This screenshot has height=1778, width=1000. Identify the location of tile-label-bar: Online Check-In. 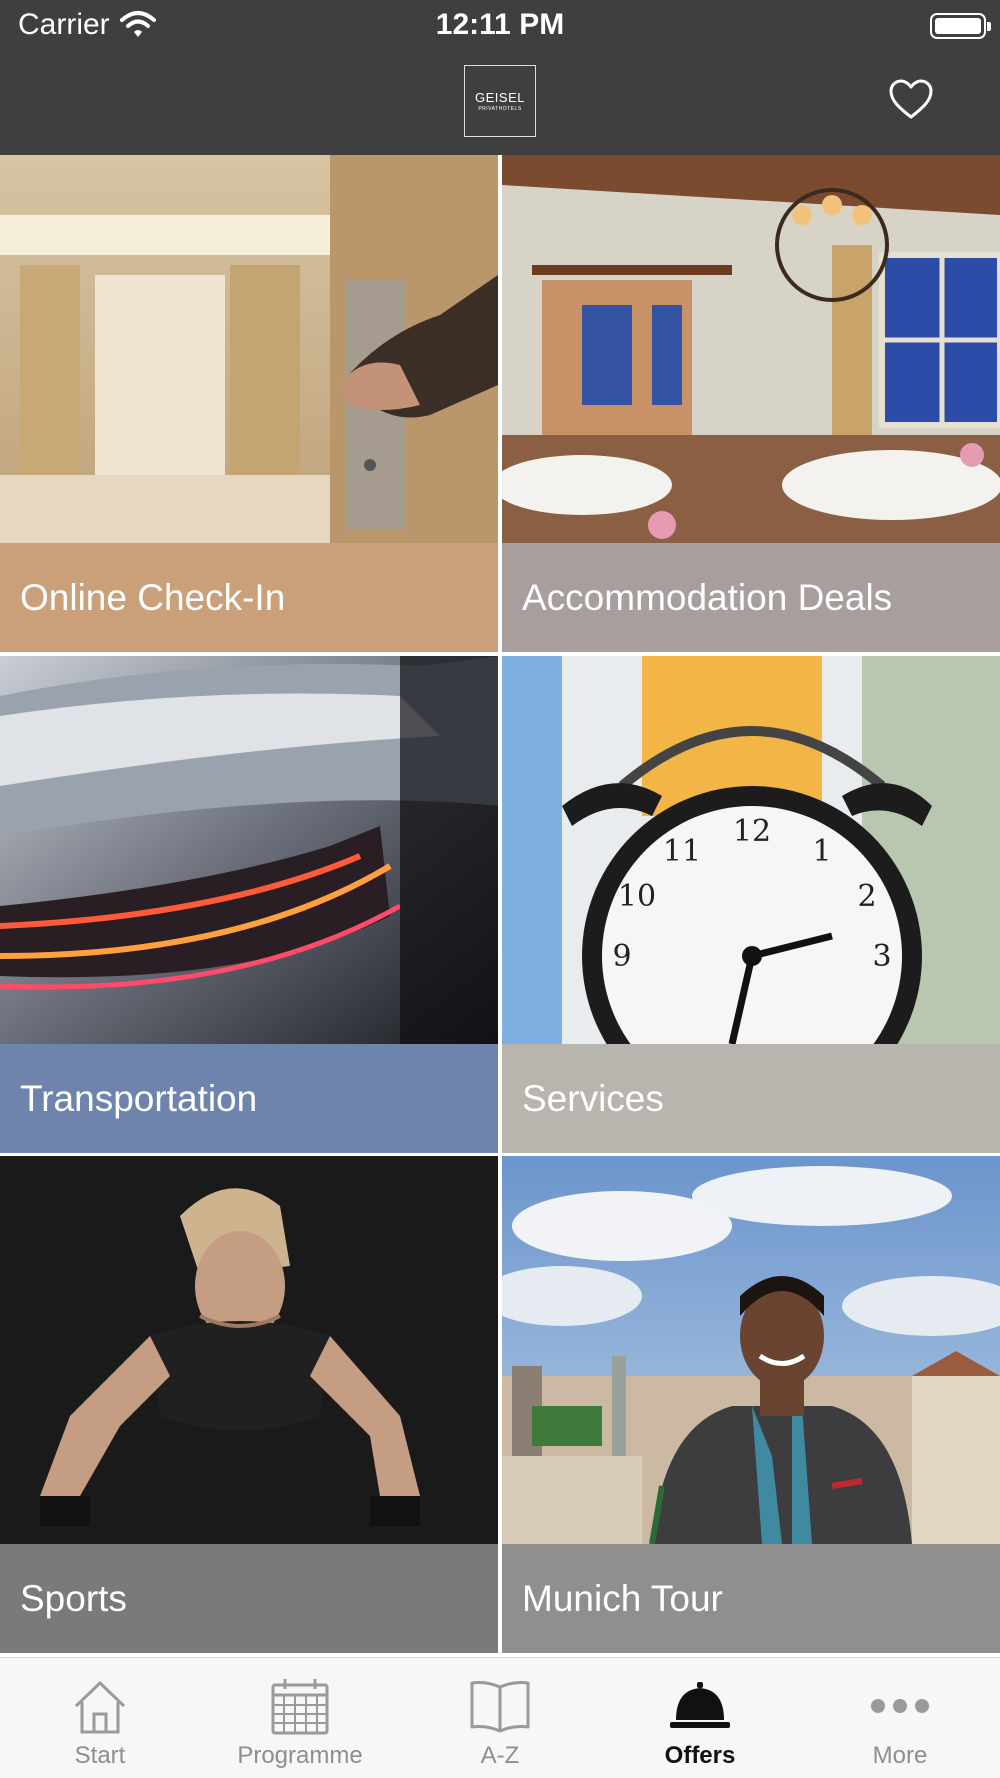
(249, 597).